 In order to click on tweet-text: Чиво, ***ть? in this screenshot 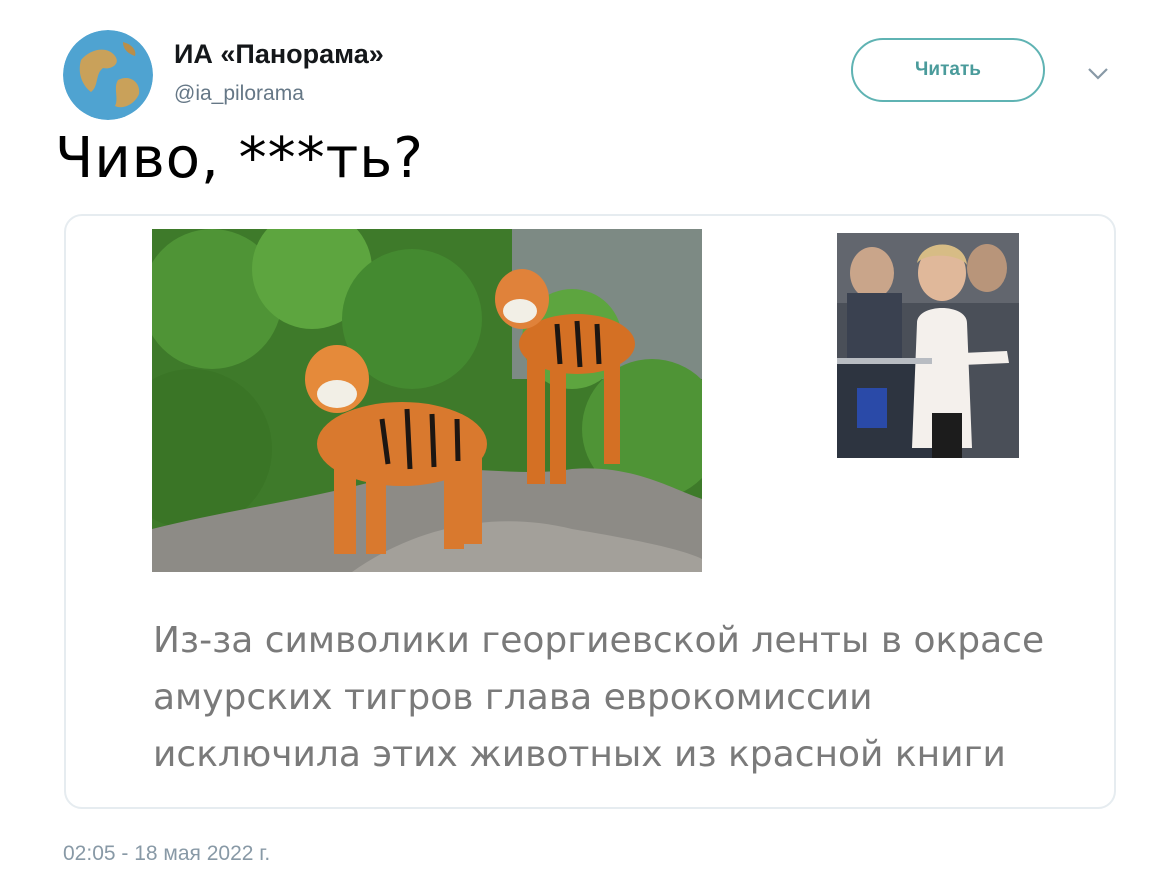, I will do `click(239, 158)`.